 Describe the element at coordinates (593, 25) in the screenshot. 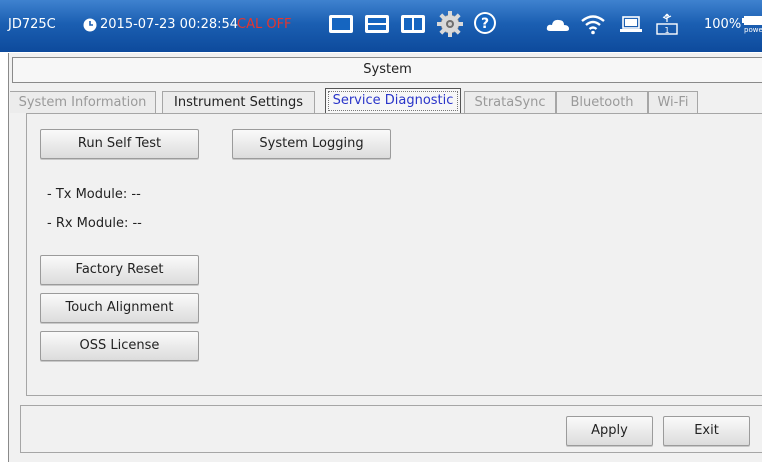

I see `wifi-icon` at that location.